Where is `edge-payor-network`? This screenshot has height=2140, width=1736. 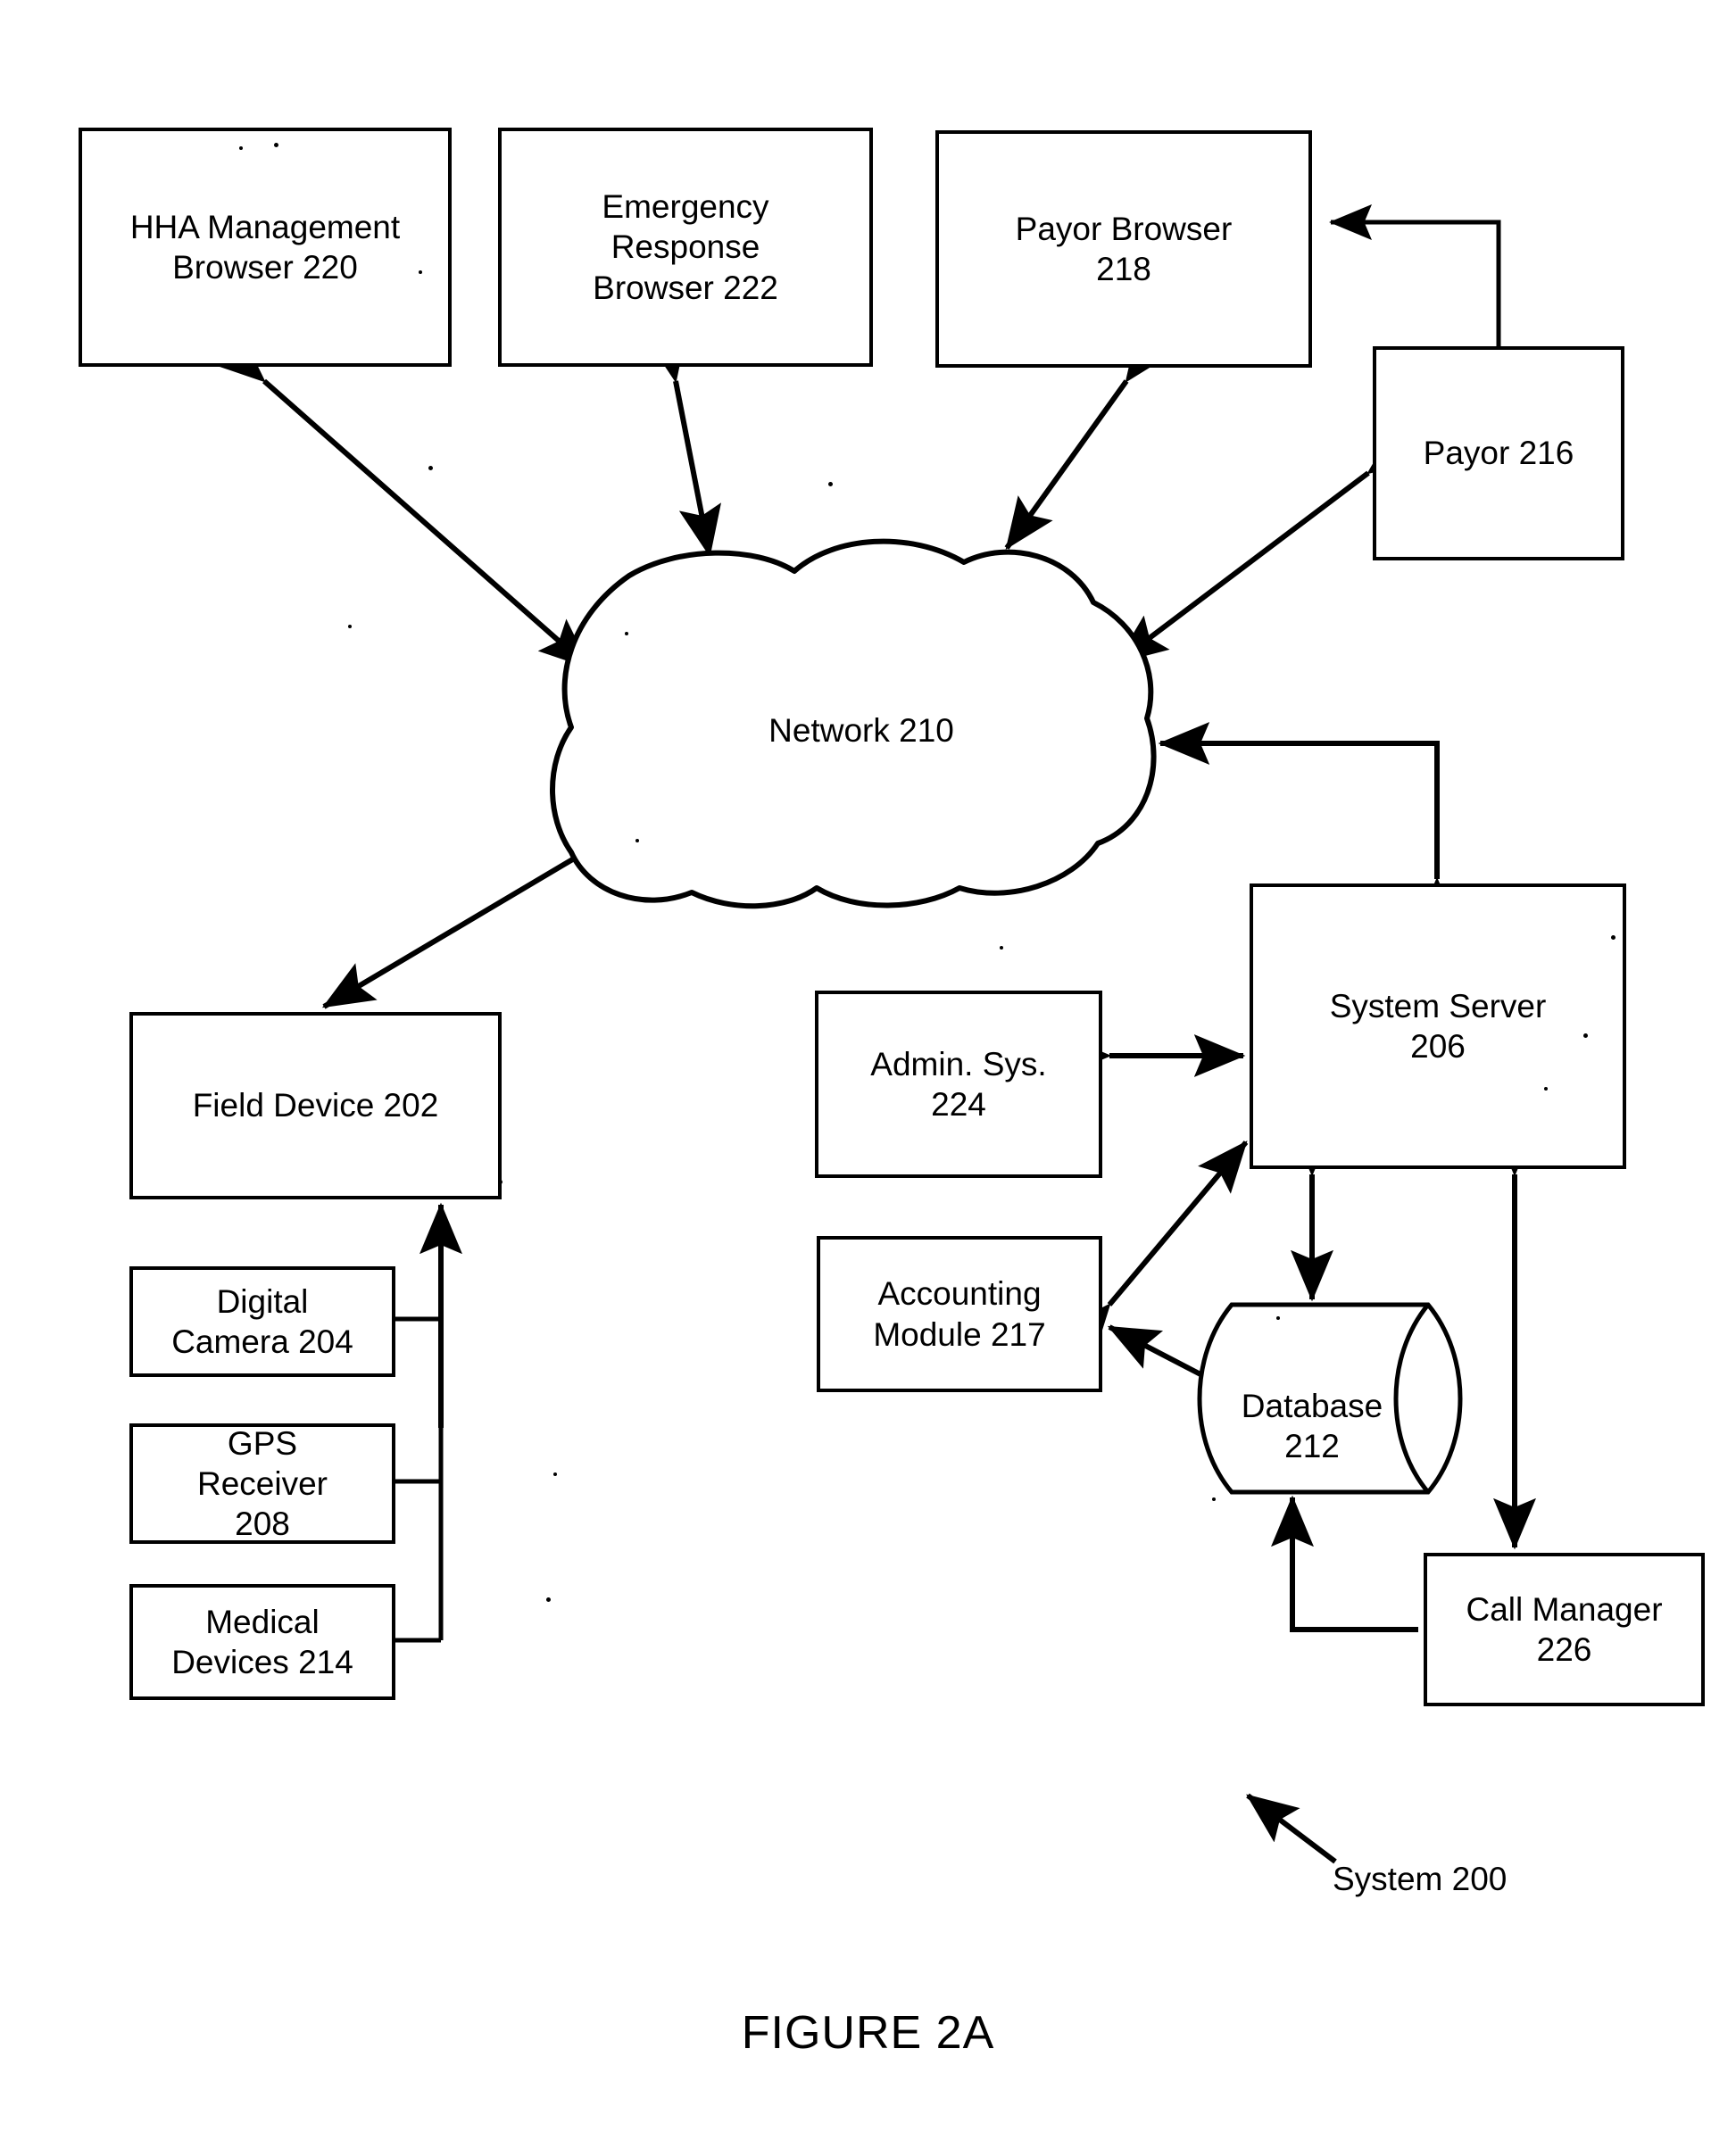 edge-payor-network is located at coordinates (1268, 545).